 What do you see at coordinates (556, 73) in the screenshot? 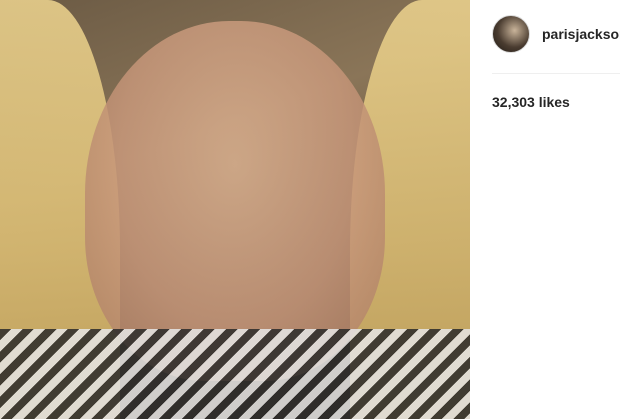
I see `divider` at bounding box center [556, 73].